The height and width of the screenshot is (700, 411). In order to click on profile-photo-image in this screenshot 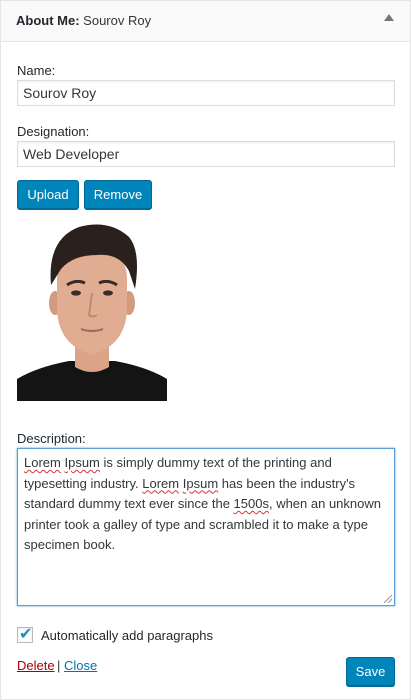, I will do `click(92, 310)`.